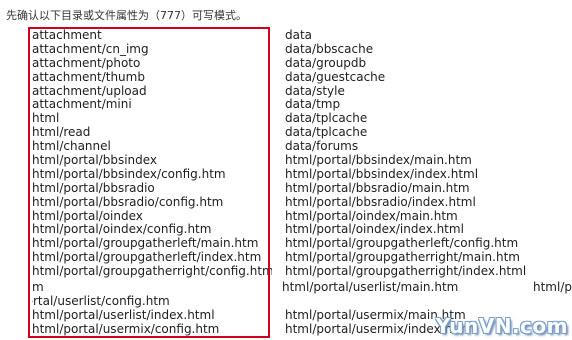 This screenshot has height=340, width=572. Describe the element at coordinates (374, 229) in the screenshot. I see `path-item: html/portal/oindex/index.html` at that location.